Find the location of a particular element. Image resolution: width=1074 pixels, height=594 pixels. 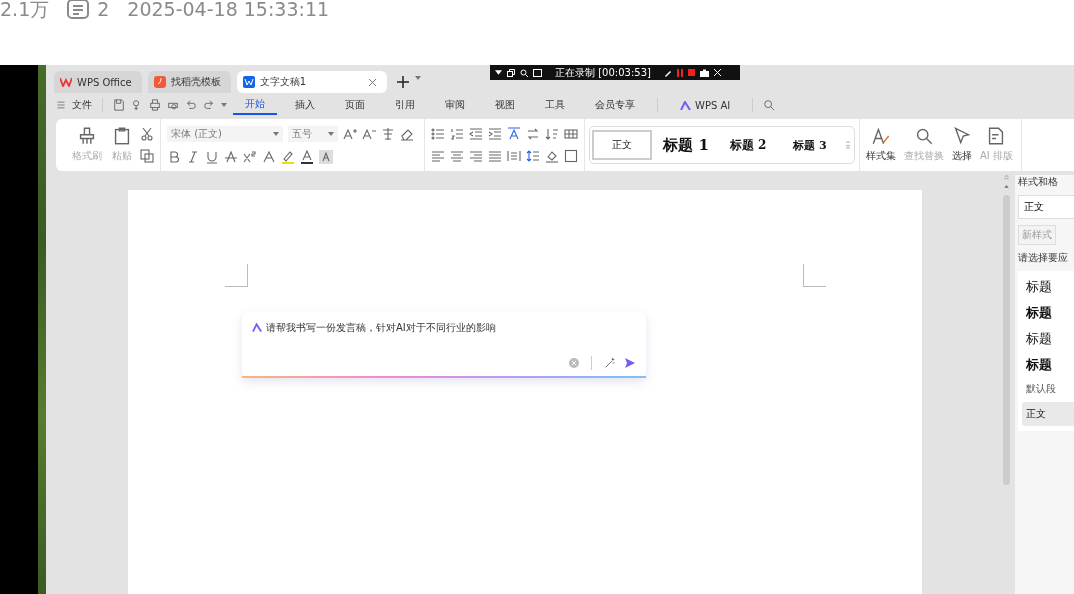

stop-icon is located at coordinates (691, 72).